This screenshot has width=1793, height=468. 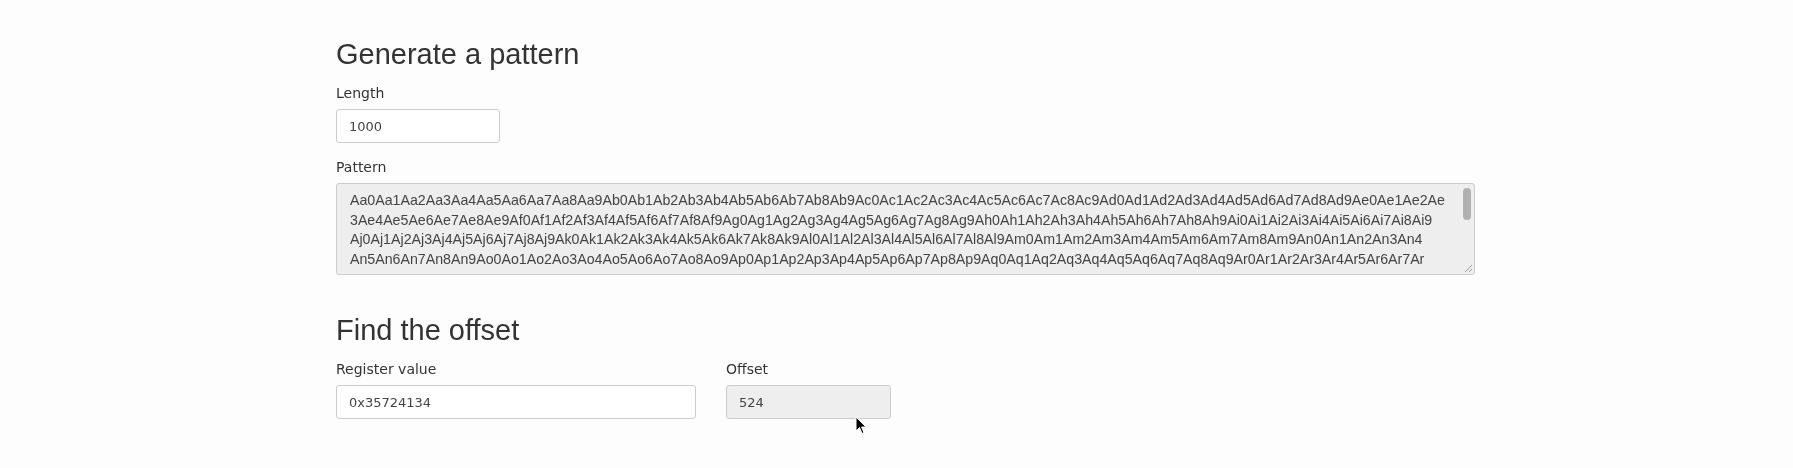 I want to click on pattern-text-line: 3Ae4Ae5Ae6Ae7Ae8Ae9Af0Af1Af2Af3Af4Af5Af6Af7Af8Af9Ag0Ag1Ag2Ag3Ag4Ag5Ag6Ag7Ag8Ag9Ah0Ah1Ah2Ah3Ah4Ah5Ah6Ah7Ah8Ah9Ai0Ai1Ai2Ai3Ai4Ai5Ai6Ai7Ai8Ai9, so click(x=891, y=220).